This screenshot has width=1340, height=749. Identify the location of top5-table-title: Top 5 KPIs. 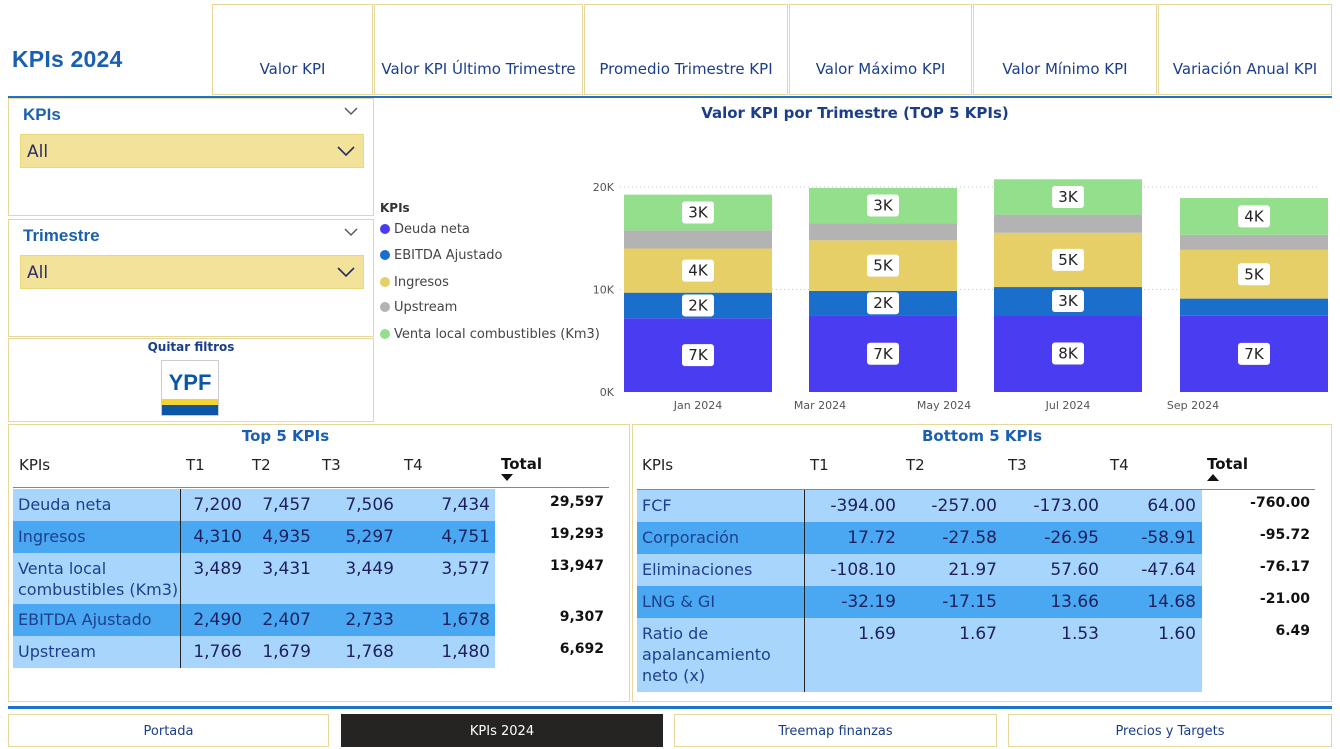
(285, 436).